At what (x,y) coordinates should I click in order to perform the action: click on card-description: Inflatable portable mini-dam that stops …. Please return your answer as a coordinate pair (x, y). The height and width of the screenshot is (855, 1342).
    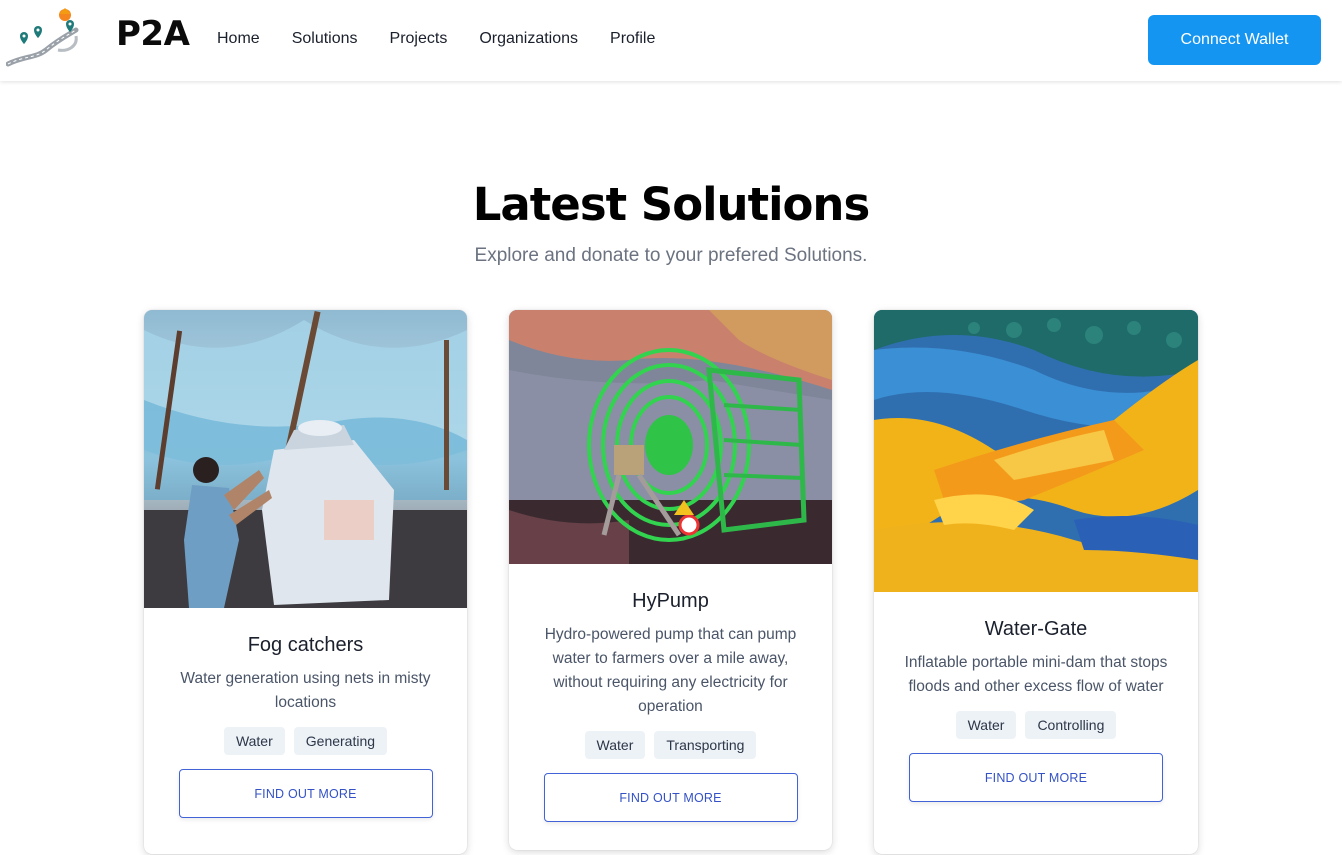
    Looking at the image, I should click on (1036, 674).